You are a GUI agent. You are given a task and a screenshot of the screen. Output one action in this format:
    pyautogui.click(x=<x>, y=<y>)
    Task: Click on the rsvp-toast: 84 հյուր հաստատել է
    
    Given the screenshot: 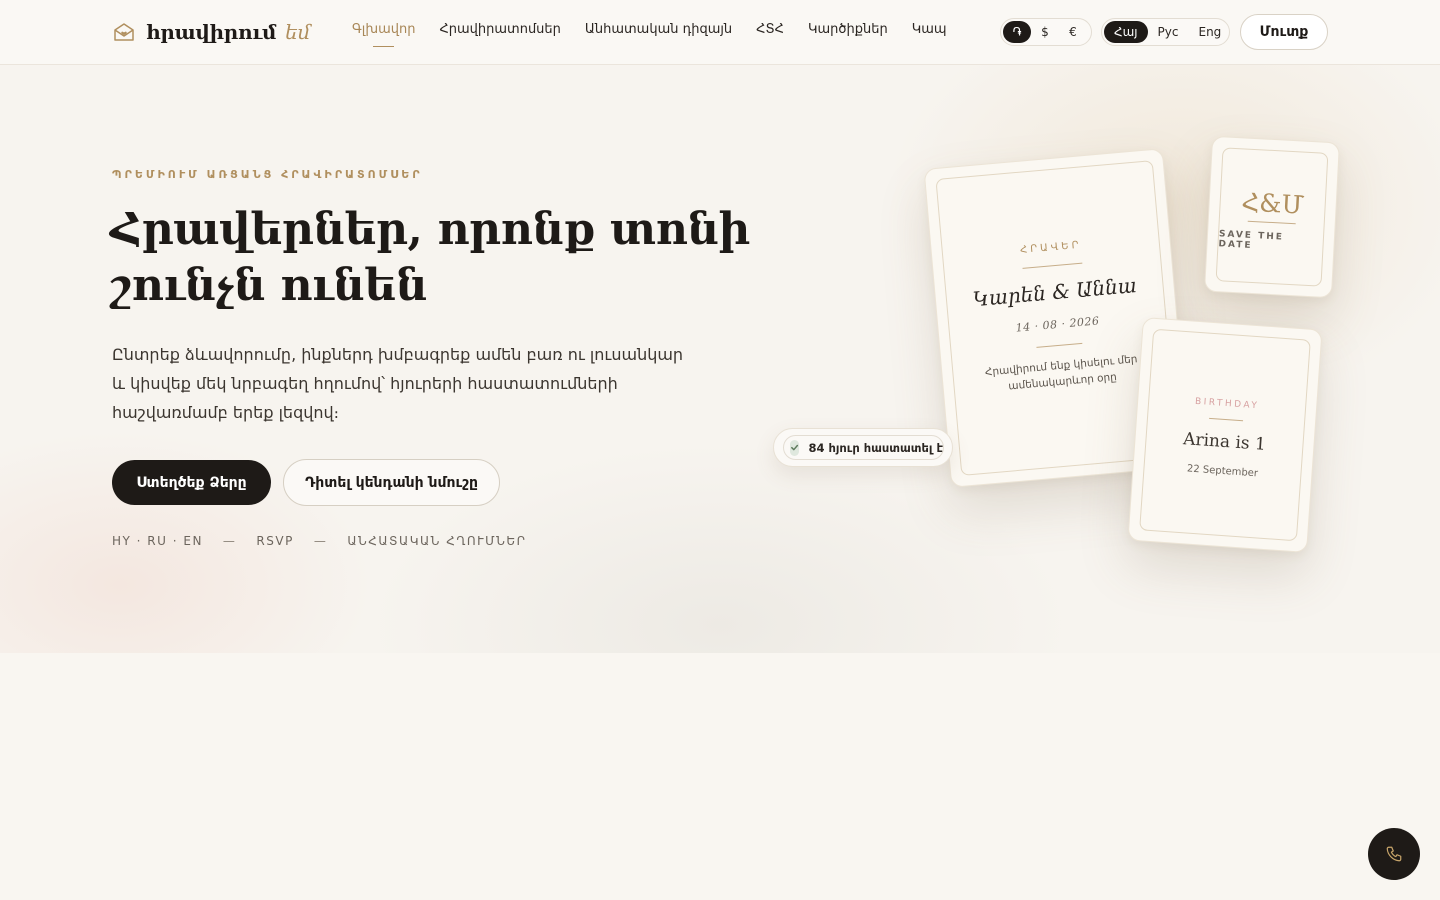 What is the action you would take?
    pyautogui.click(x=863, y=447)
    